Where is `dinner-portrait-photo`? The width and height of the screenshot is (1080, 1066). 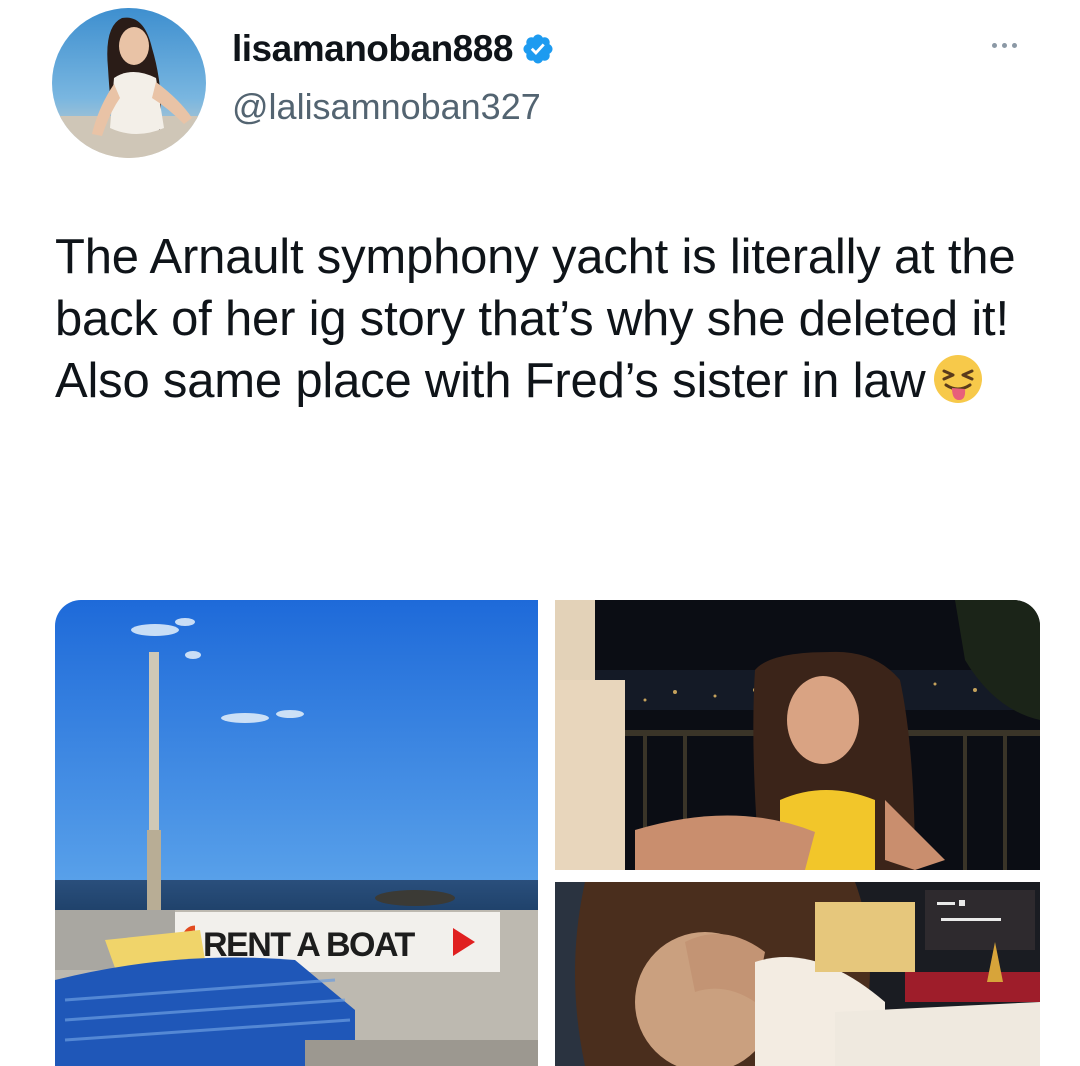
dinner-portrait-photo is located at coordinates (797, 974).